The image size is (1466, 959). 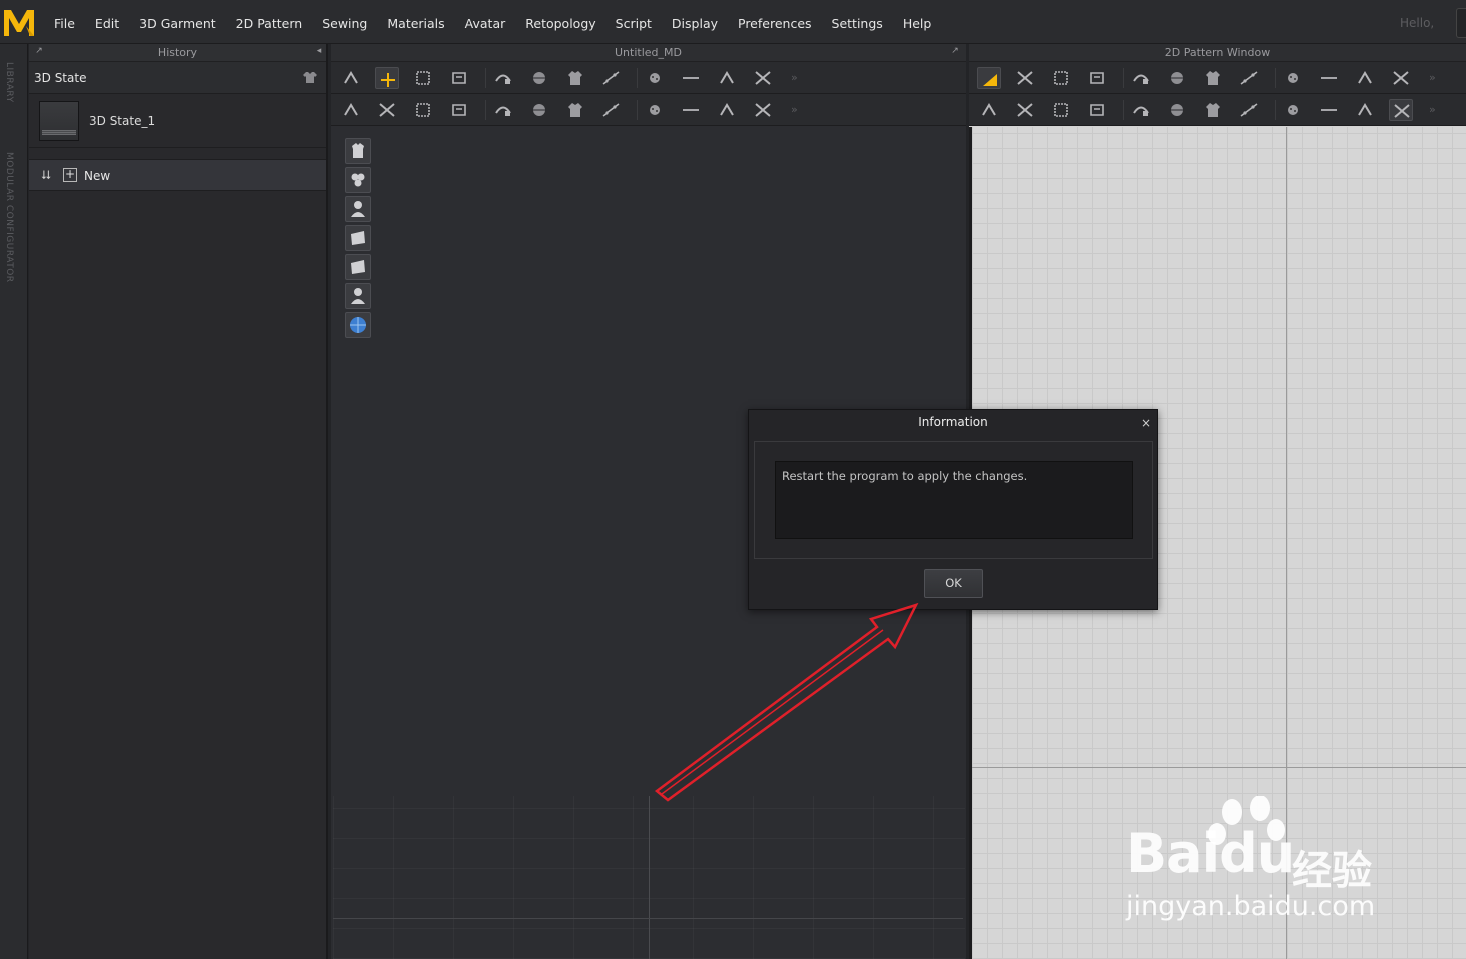 What do you see at coordinates (1025, 78) in the screenshot?
I see `edit-point-icon` at bounding box center [1025, 78].